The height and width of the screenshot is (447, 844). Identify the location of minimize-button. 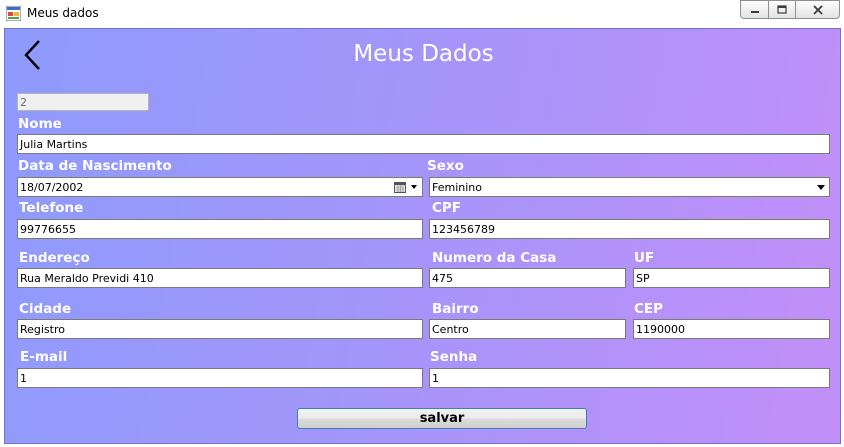
(754, 9).